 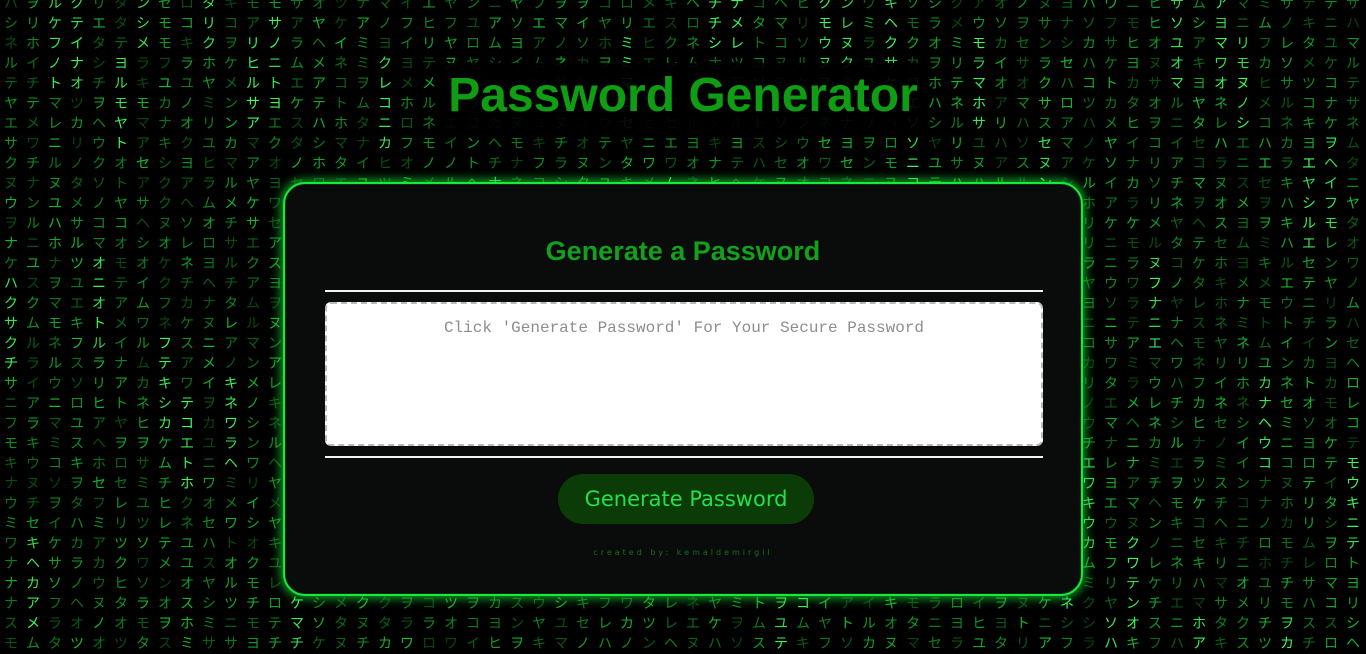 I want to click on card-heading: Generate a Password, so click(x=683, y=251).